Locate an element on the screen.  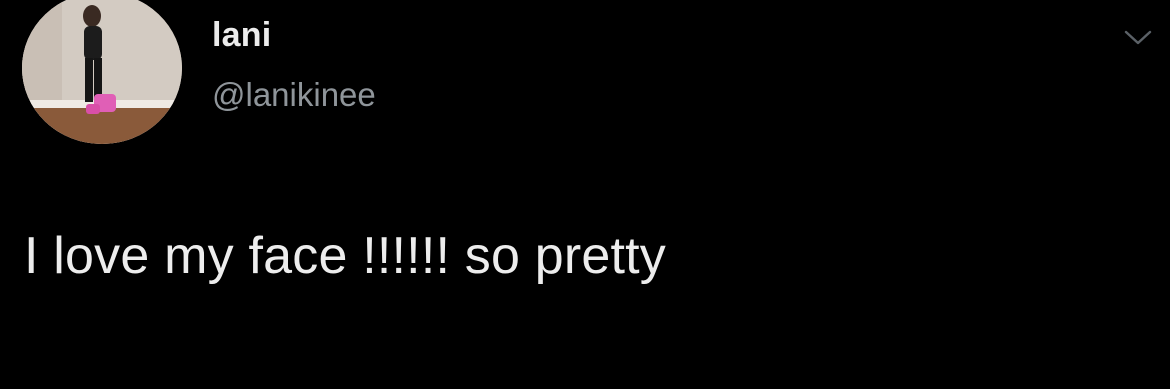
tweet-text: I love my face !!!!!! so pretty is located at coordinates (345, 256).